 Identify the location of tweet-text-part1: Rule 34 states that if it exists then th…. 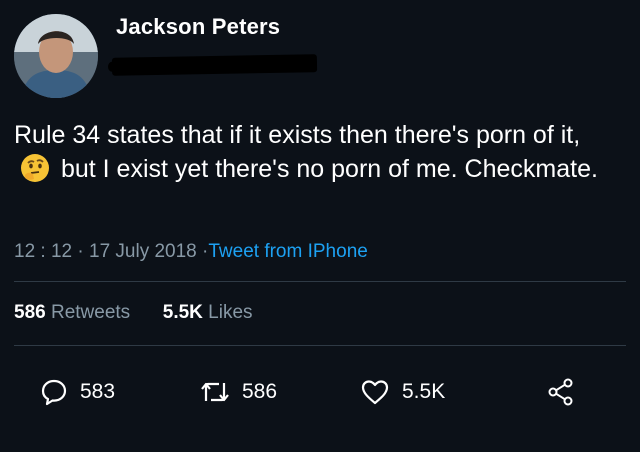
(297, 135).